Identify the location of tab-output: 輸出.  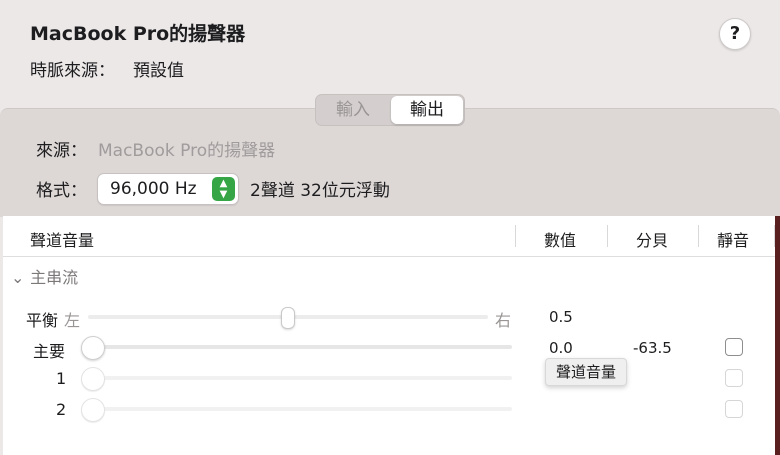
(427, 110).